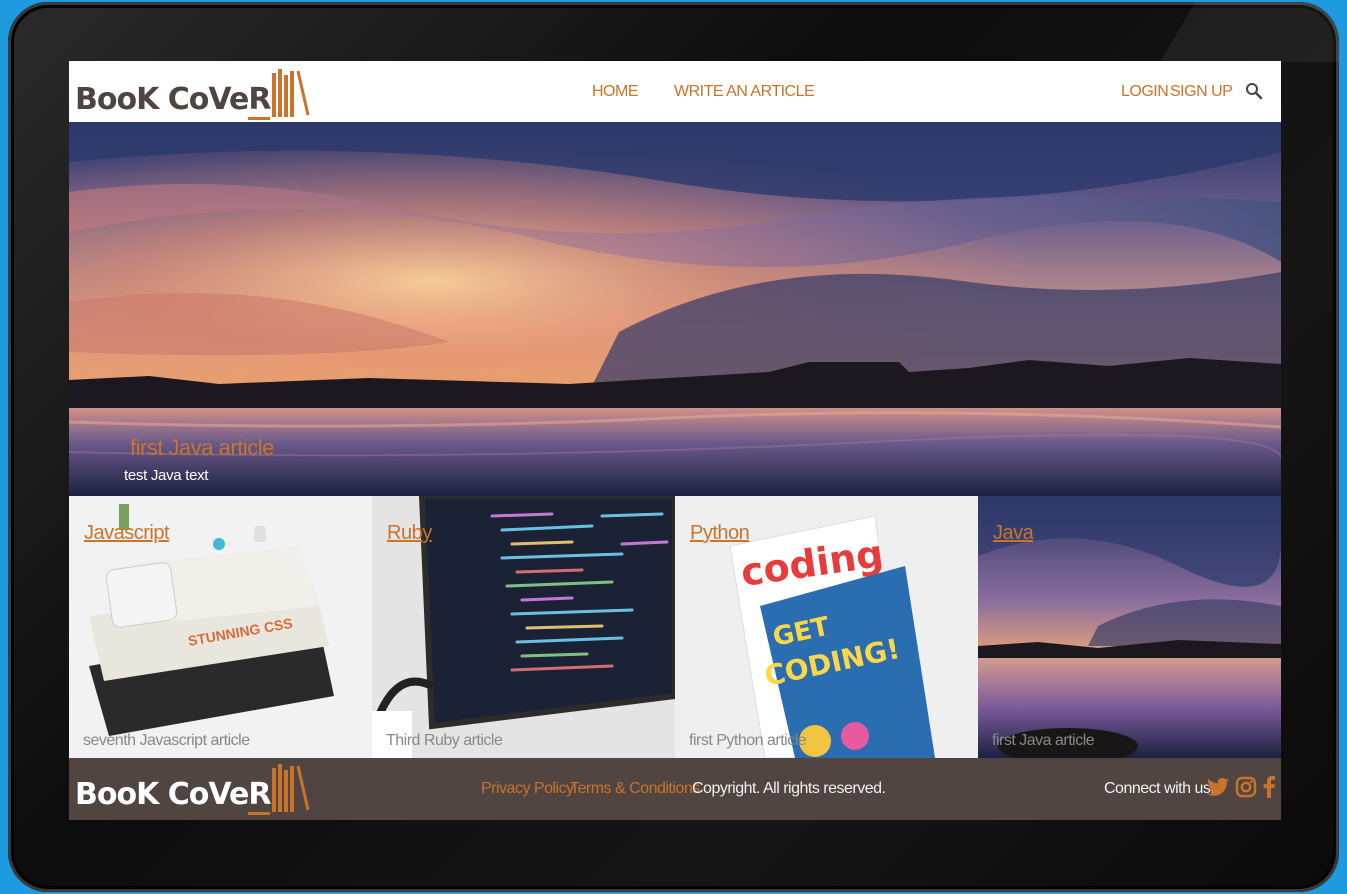 This screenshot has width=1347, height=894. What do you see at coordinates (166, 475) in the screenshot?
I see `hero-subtitle: test Java text` at bounding box center [166, 475].